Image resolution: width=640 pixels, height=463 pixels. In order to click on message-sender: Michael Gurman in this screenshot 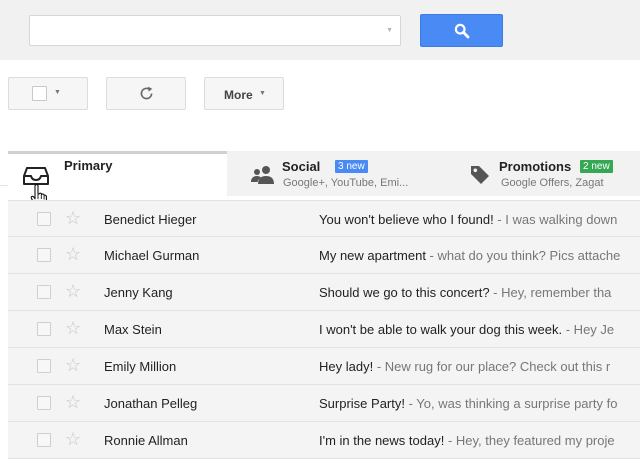, I will do `click(152, 255)`.